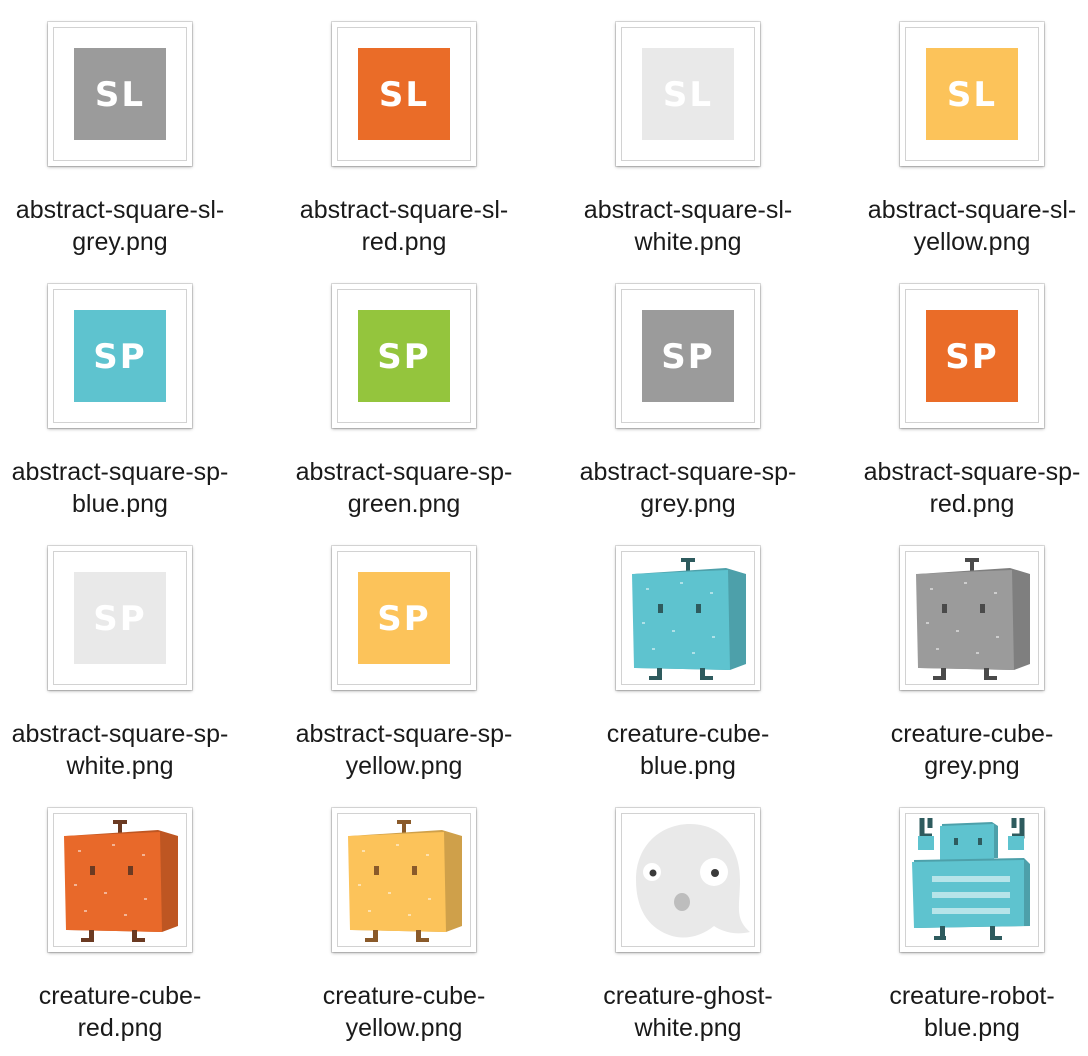  I want to click on creature-cube-yellow-icon, so click(404, 880).